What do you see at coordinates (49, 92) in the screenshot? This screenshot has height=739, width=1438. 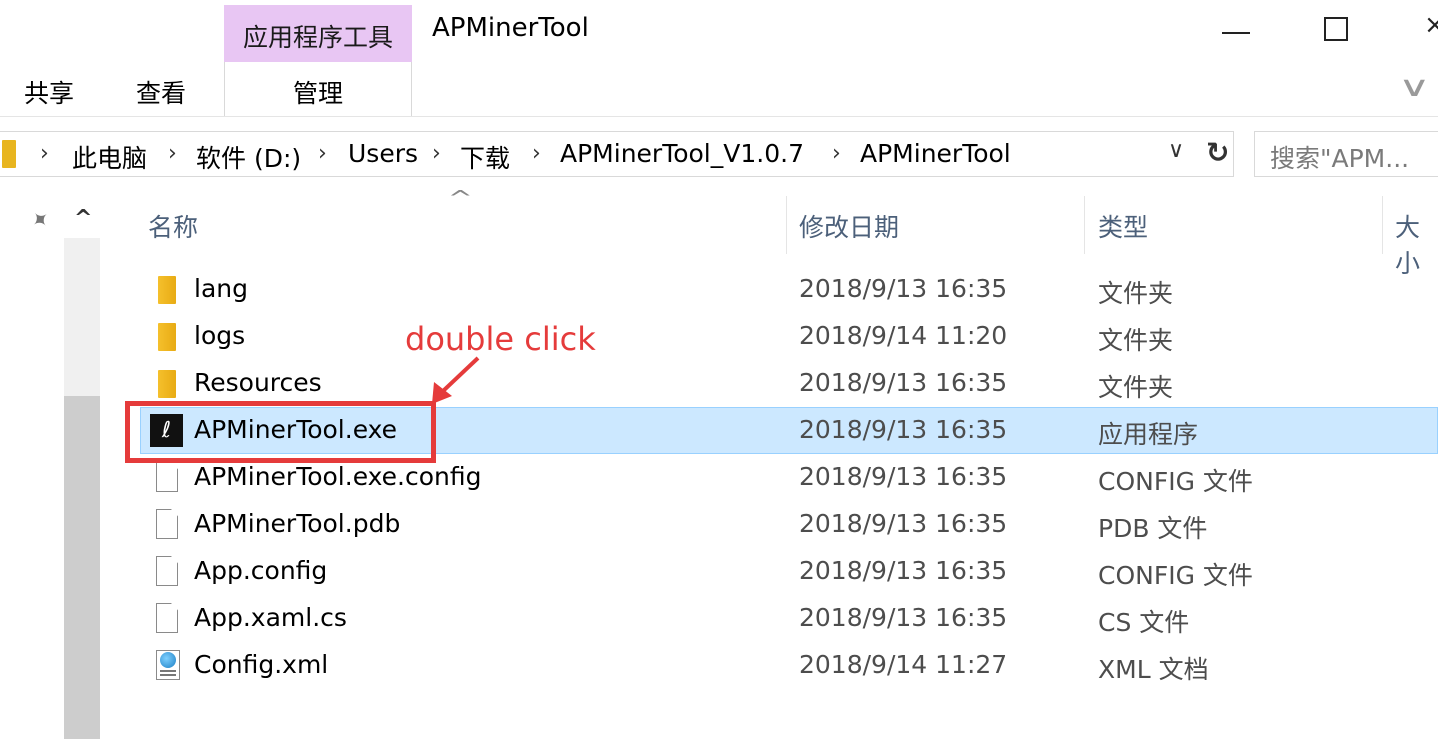 I see `tab-share: 共享` at bounding box center [49, 92].